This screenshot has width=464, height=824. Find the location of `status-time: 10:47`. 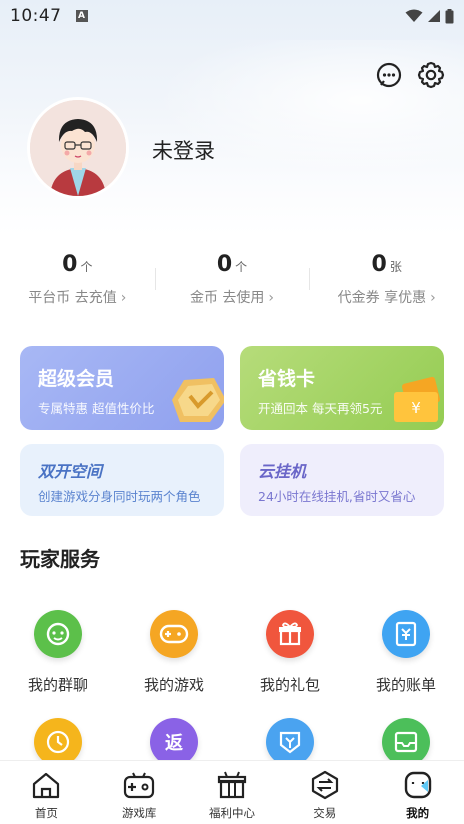

status-time: 10:47 is located at coordinates (36, 16).